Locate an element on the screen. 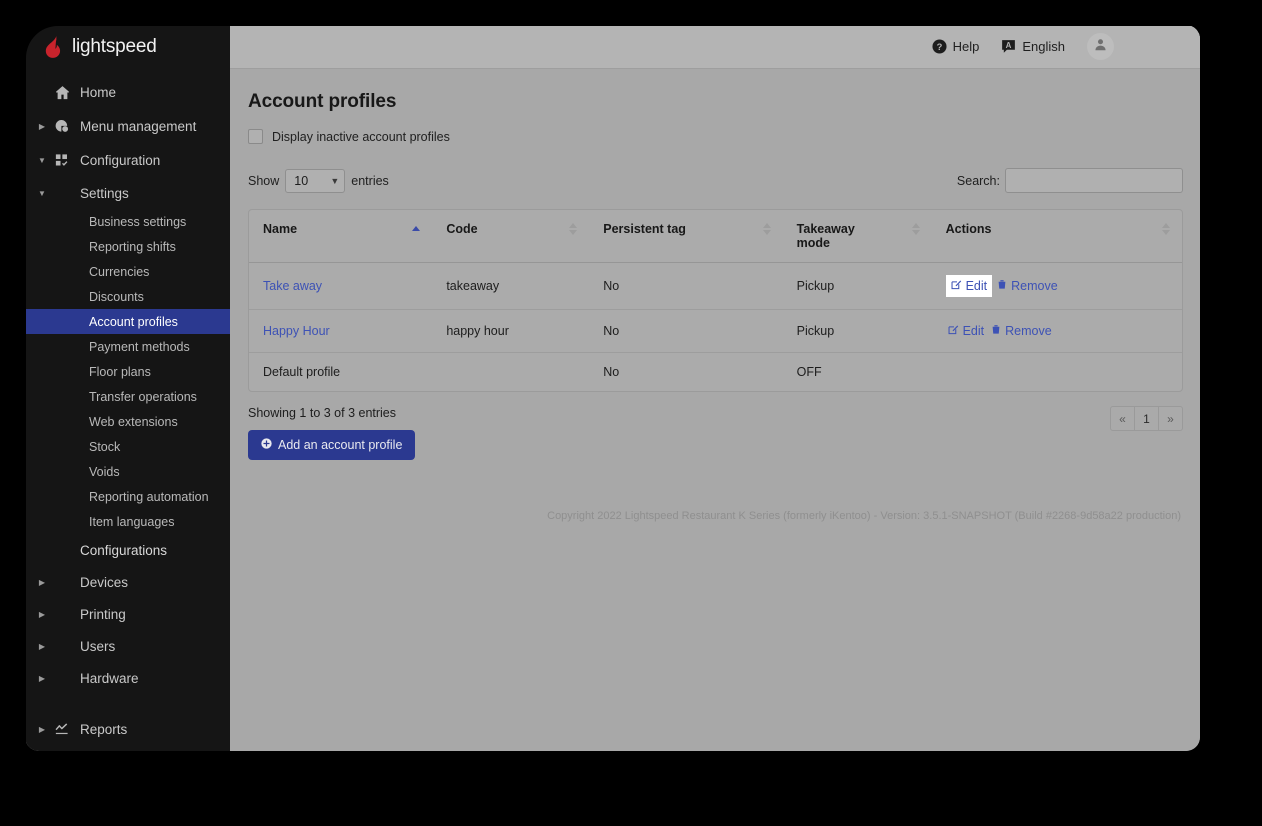 The image size is (1262, 826). pagination-previous-button: « is located at coordinates (1122, 418).